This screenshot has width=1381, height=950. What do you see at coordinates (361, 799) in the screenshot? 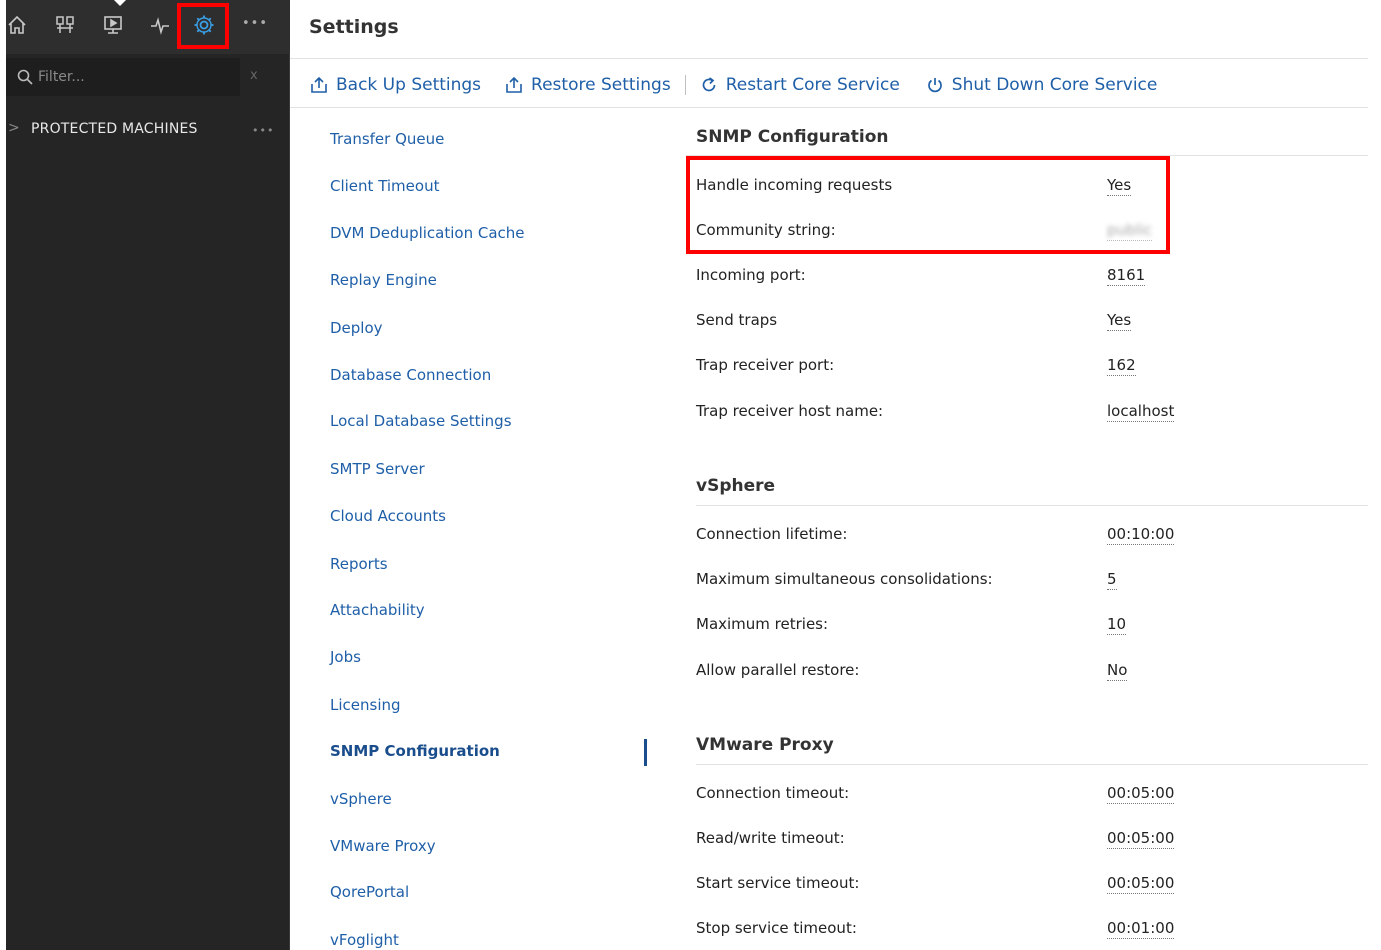
I see `nav-vsphere: vSphere` at bounding box center [361, 799].